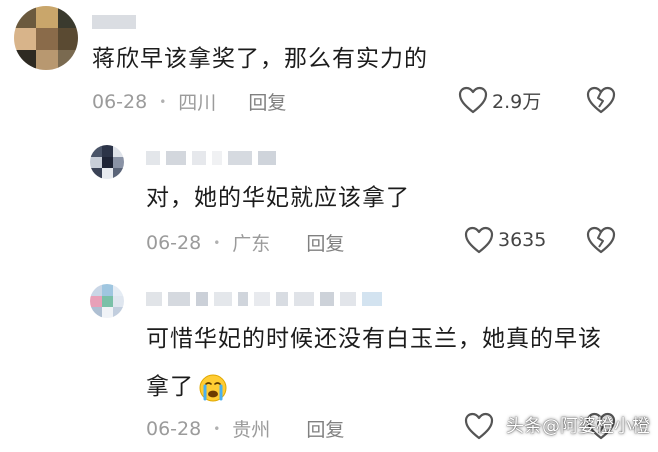  What do you see at coordinates (517, 101) in the screenshot?
I see `like-count: 2.9万` at bounding box center [517, 101].